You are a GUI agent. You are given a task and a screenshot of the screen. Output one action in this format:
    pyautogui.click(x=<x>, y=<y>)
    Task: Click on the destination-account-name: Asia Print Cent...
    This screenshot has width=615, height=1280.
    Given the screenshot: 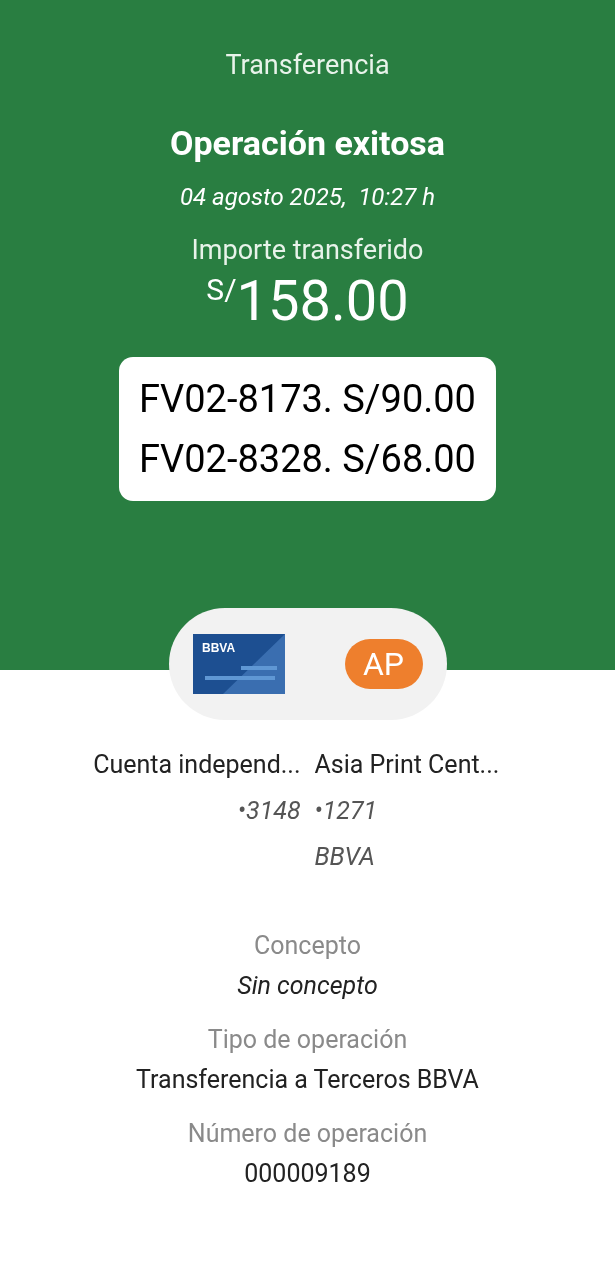 What is the action you would take?
    pyautogui.click(x=407, y=765)
    